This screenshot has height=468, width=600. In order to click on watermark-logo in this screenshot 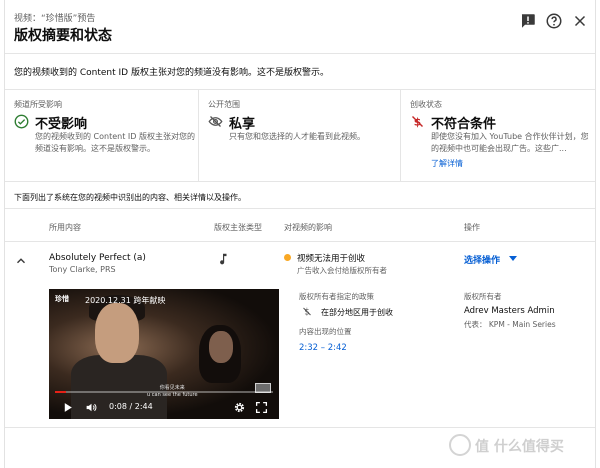, I will do `click(460, 445)`.